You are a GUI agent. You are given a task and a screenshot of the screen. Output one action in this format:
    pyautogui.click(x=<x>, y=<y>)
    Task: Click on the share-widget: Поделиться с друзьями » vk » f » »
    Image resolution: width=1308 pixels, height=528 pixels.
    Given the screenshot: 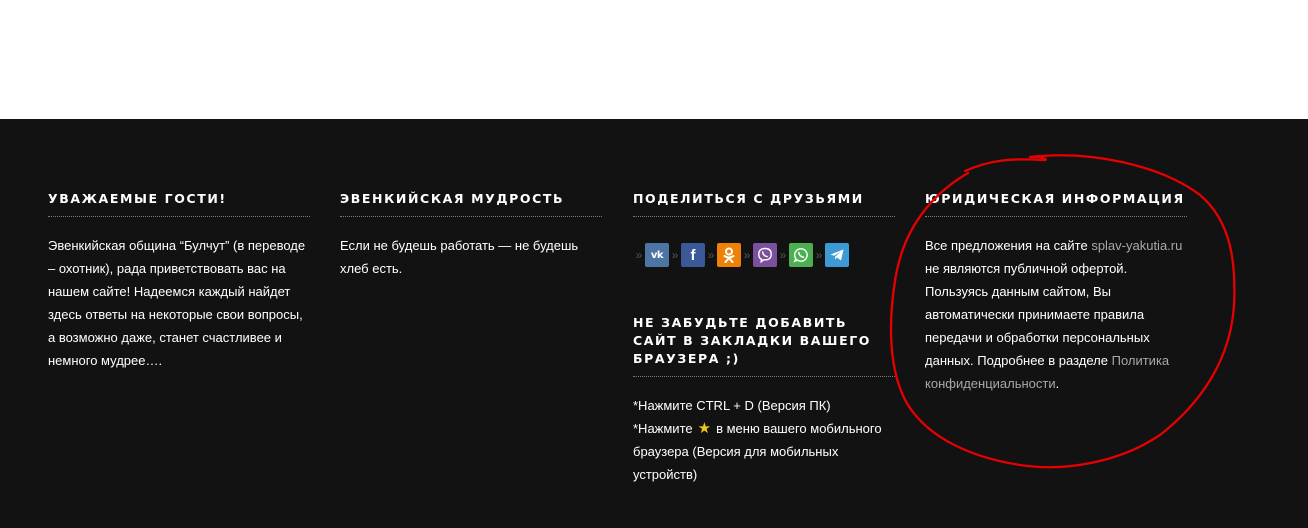 What is the action you would take?
    pyautogui.click(x=764, y=338)
    